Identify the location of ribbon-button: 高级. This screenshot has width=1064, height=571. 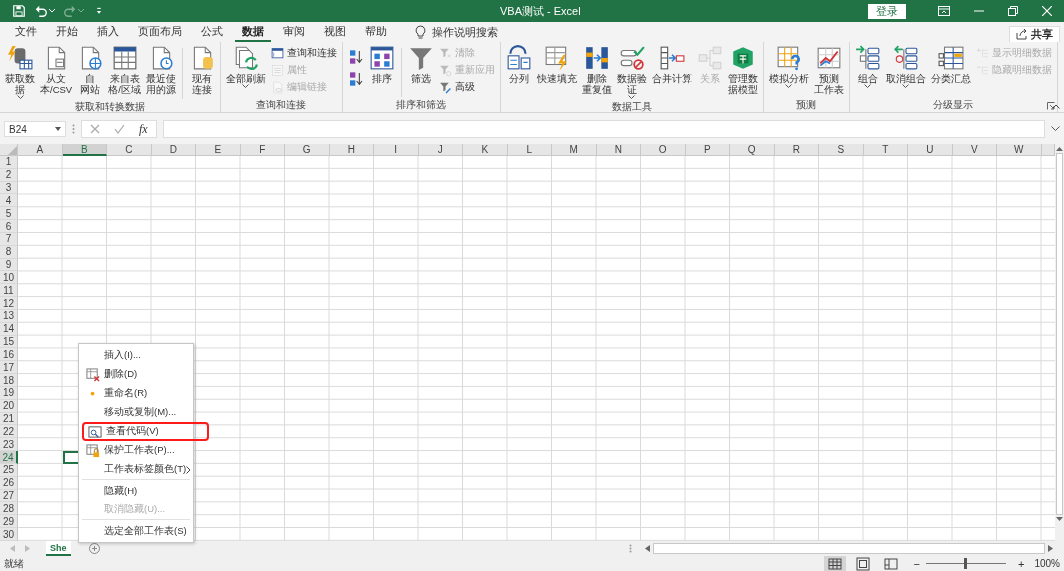
(466, 87).